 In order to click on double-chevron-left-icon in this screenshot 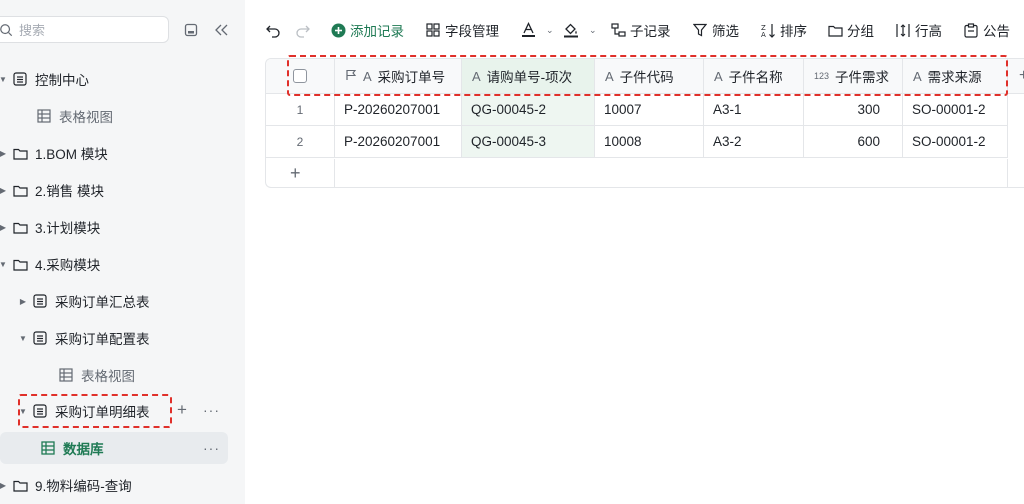, I will do `click(221, 30)`.